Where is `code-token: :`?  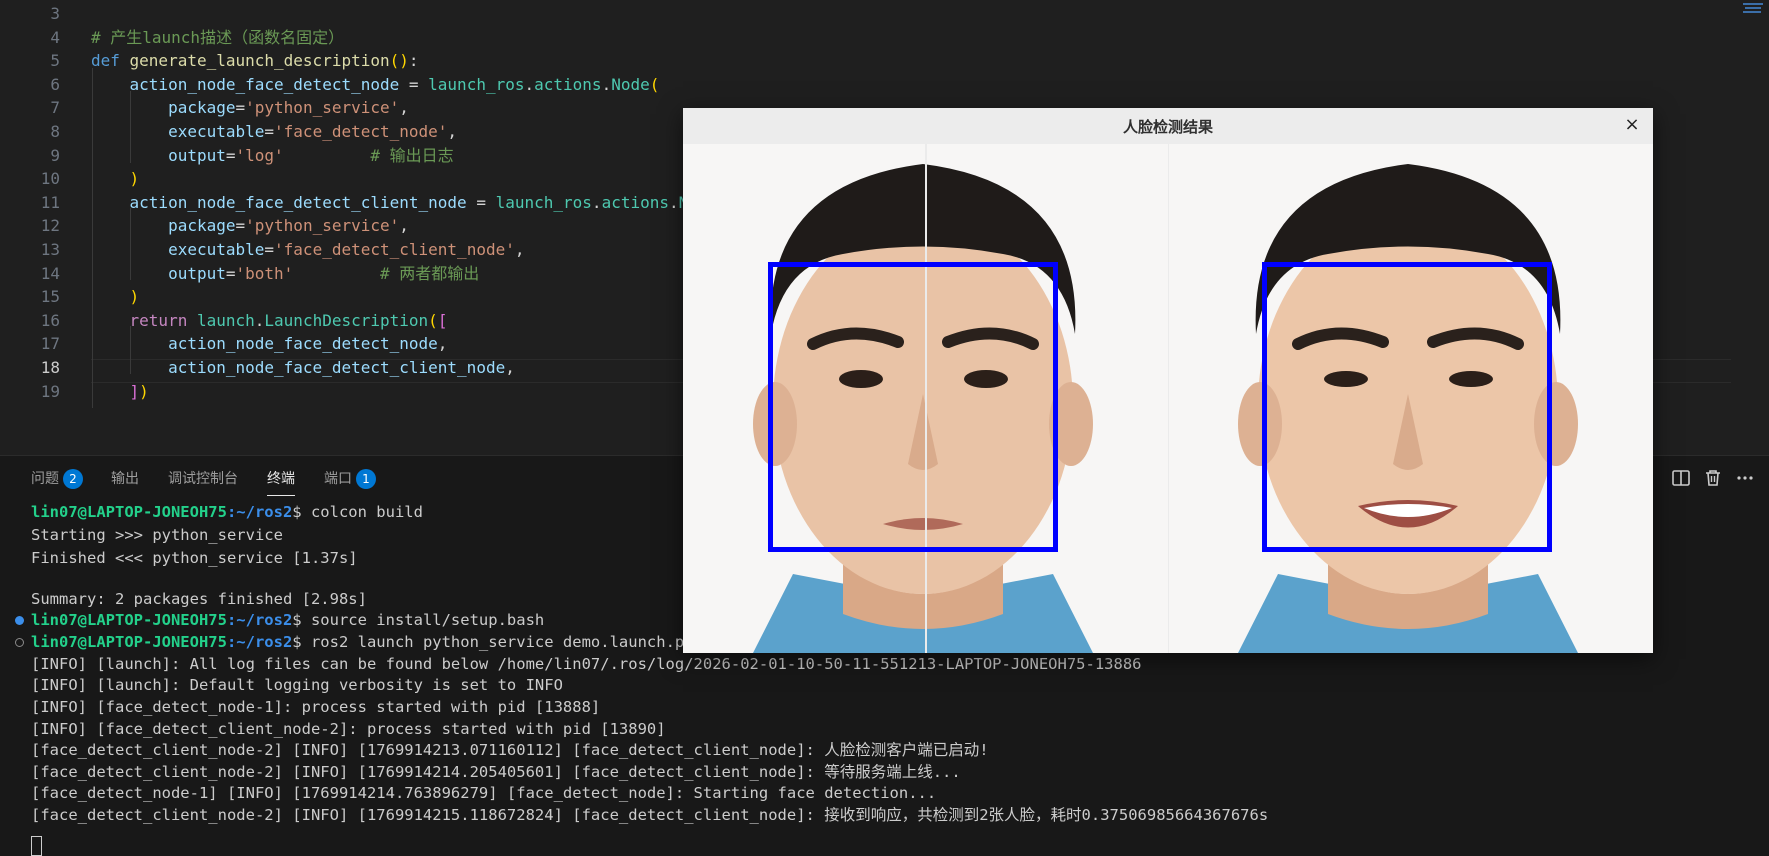 code-token: : is located at coordinates (413, 61).